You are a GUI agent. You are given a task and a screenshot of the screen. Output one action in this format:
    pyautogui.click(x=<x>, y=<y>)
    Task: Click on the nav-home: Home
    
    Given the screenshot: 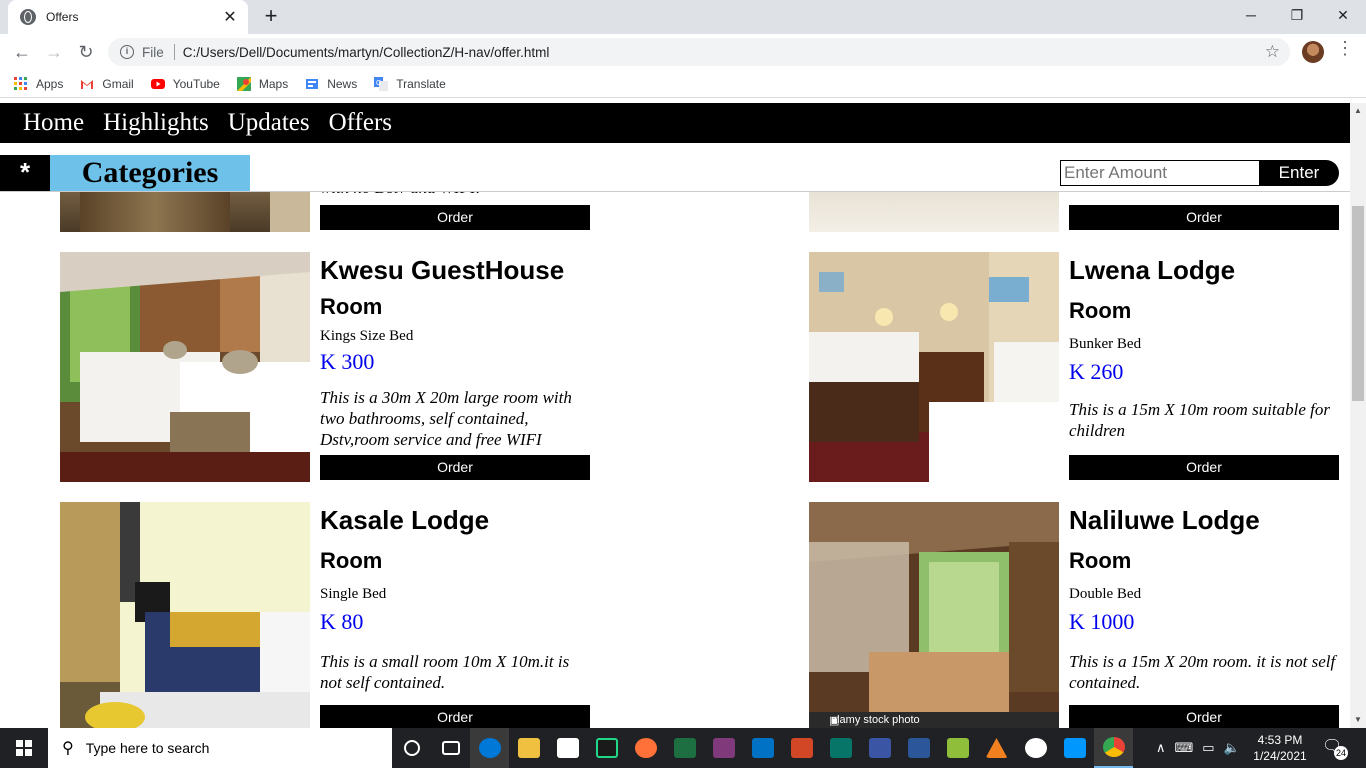 What is the action you would take?
    pyautogui.click(x=53, y=123)
    